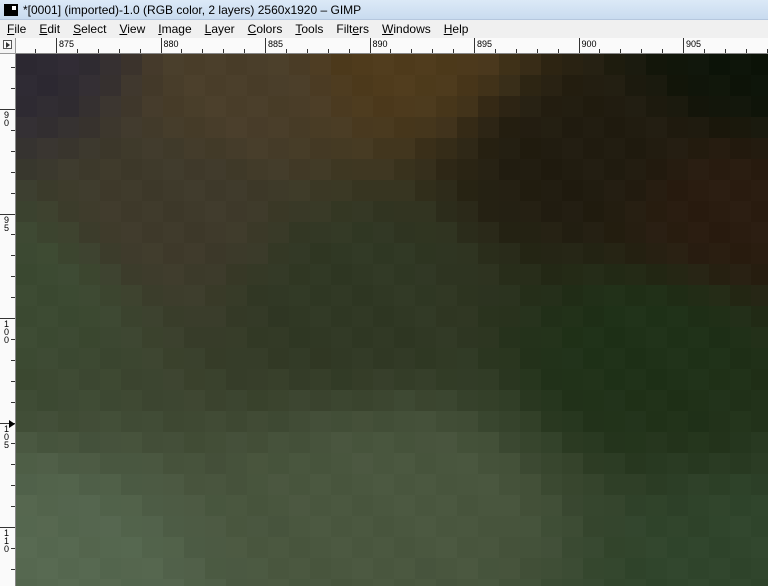  I want to click on menu-label-post: elp, so click(460, 29).